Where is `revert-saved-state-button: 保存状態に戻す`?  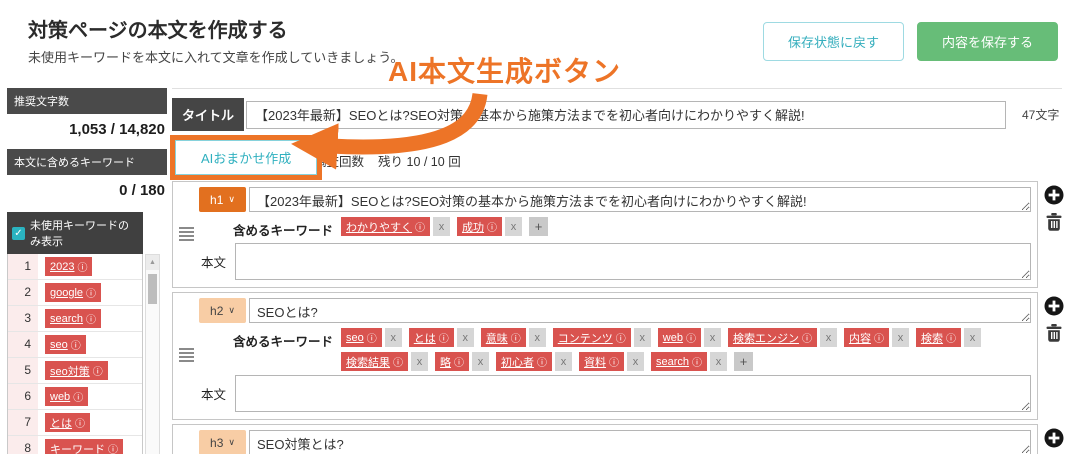 revert-saved-state-button: 保存状態に戻す is located at coordinates (833, 41).